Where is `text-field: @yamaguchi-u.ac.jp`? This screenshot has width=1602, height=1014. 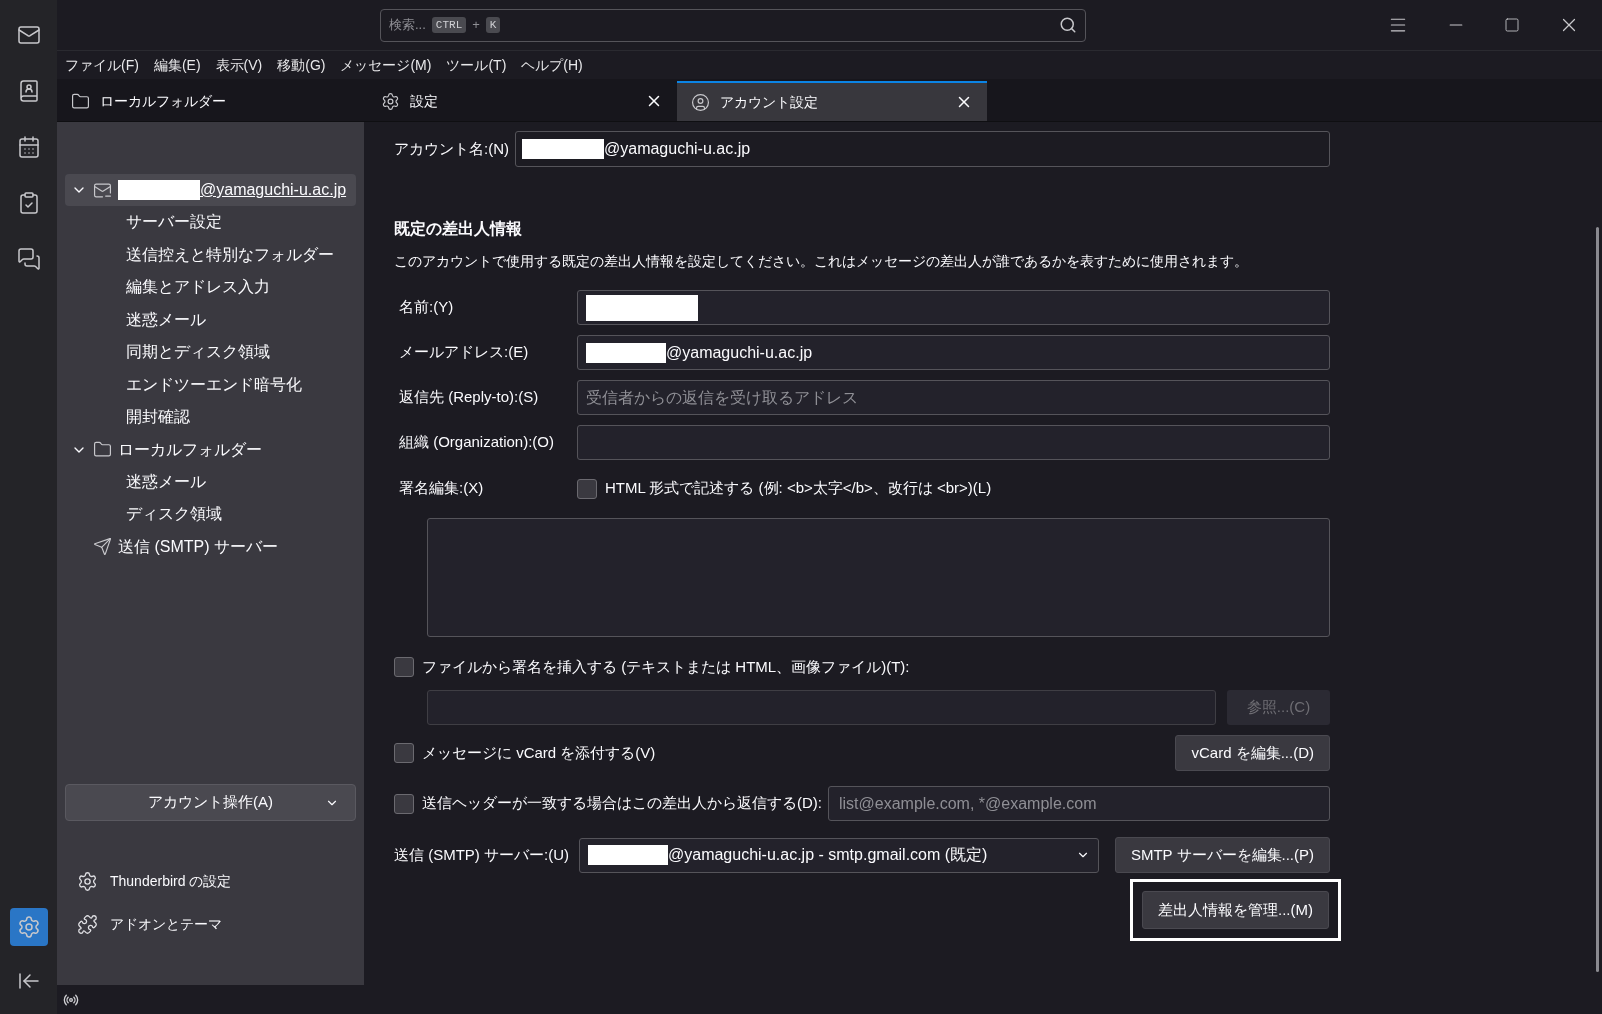 text-field: @yamaguchi-u.ac.jp is located at coordinates (953, 352).